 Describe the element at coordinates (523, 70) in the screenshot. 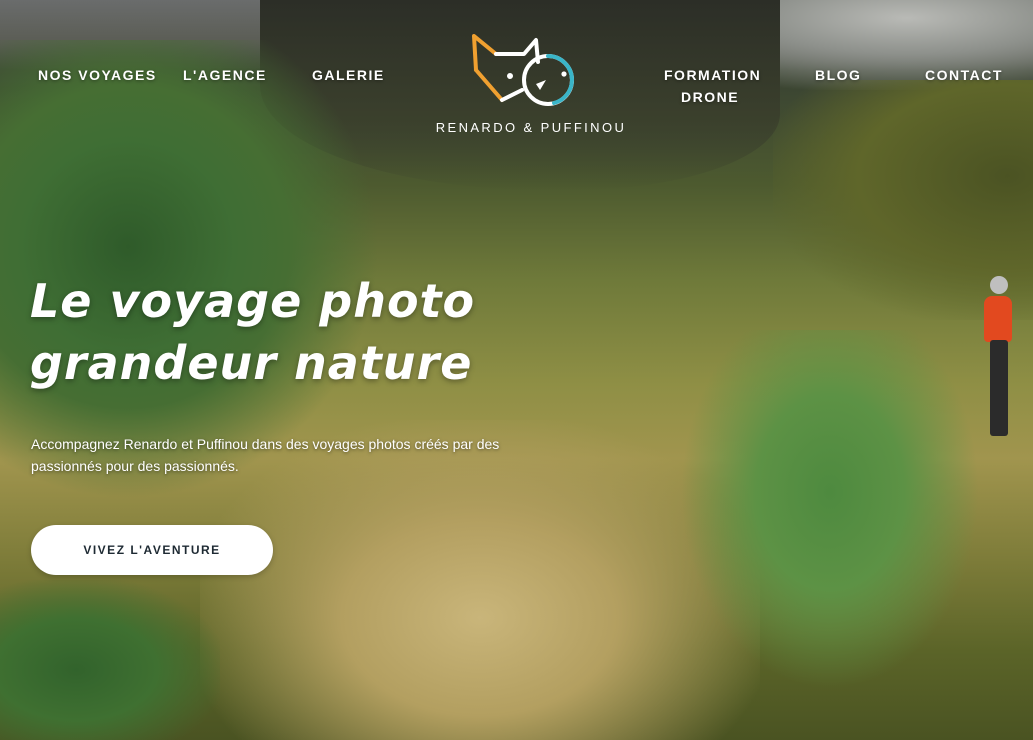

I see `fox-and-puffin-logo-icon` at that location.